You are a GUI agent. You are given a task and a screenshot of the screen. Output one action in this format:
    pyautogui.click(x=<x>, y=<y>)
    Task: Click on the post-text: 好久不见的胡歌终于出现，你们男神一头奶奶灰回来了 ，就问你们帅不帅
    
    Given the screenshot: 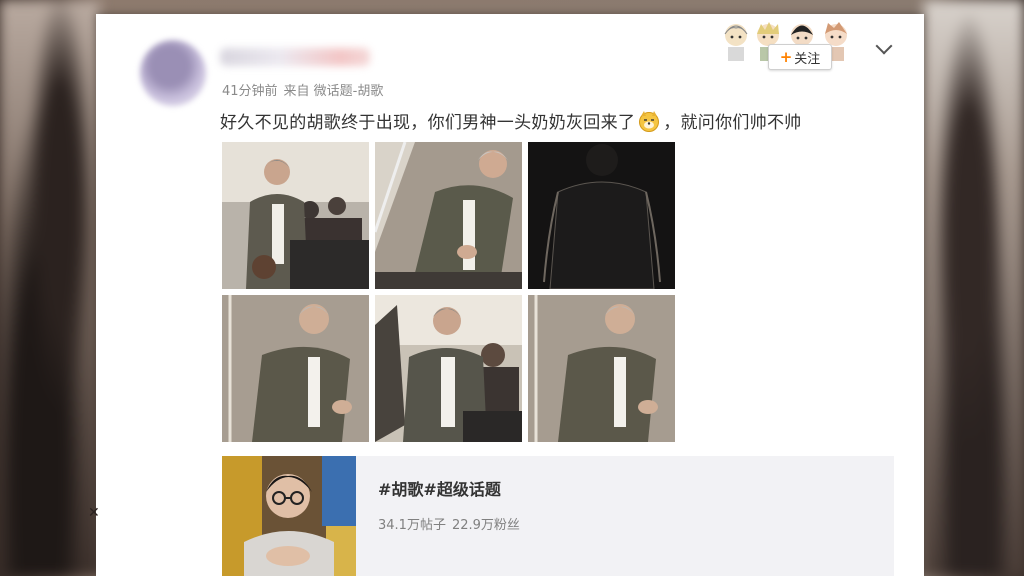 What is the action you would take?
    pyautogui.click(x=511, y=120)
    